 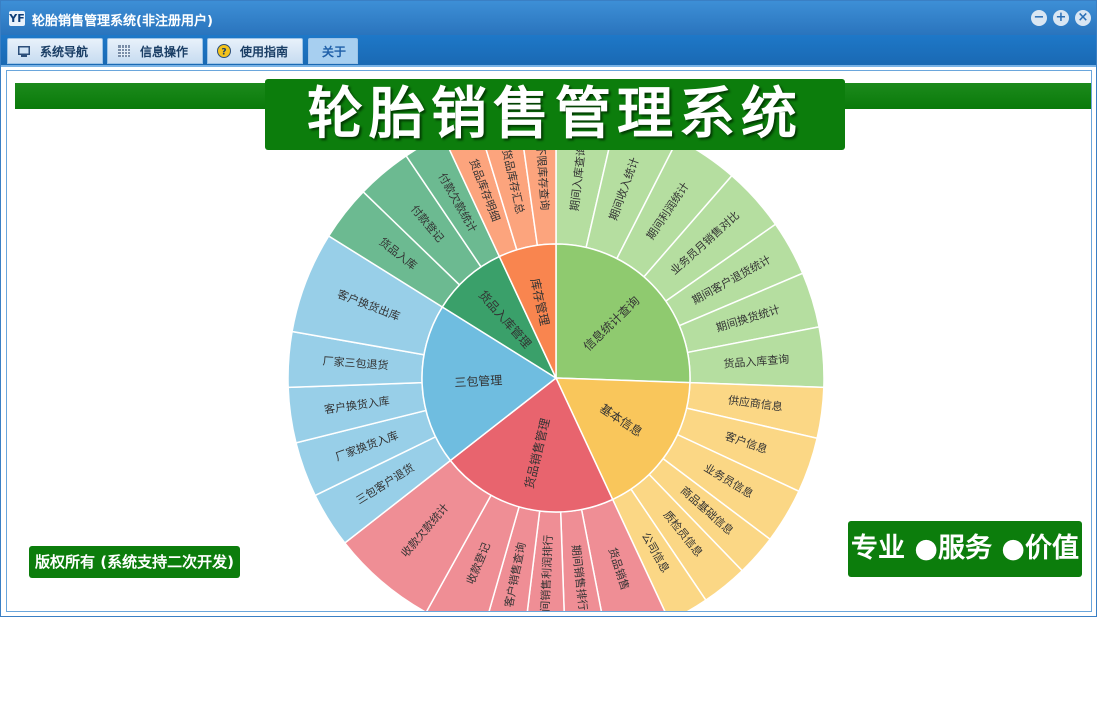 What do you see at coordinates (478, 380) in the screenshot?
I see `sunburst-inner-label: 三包管理` at bounding box center [478, 380].